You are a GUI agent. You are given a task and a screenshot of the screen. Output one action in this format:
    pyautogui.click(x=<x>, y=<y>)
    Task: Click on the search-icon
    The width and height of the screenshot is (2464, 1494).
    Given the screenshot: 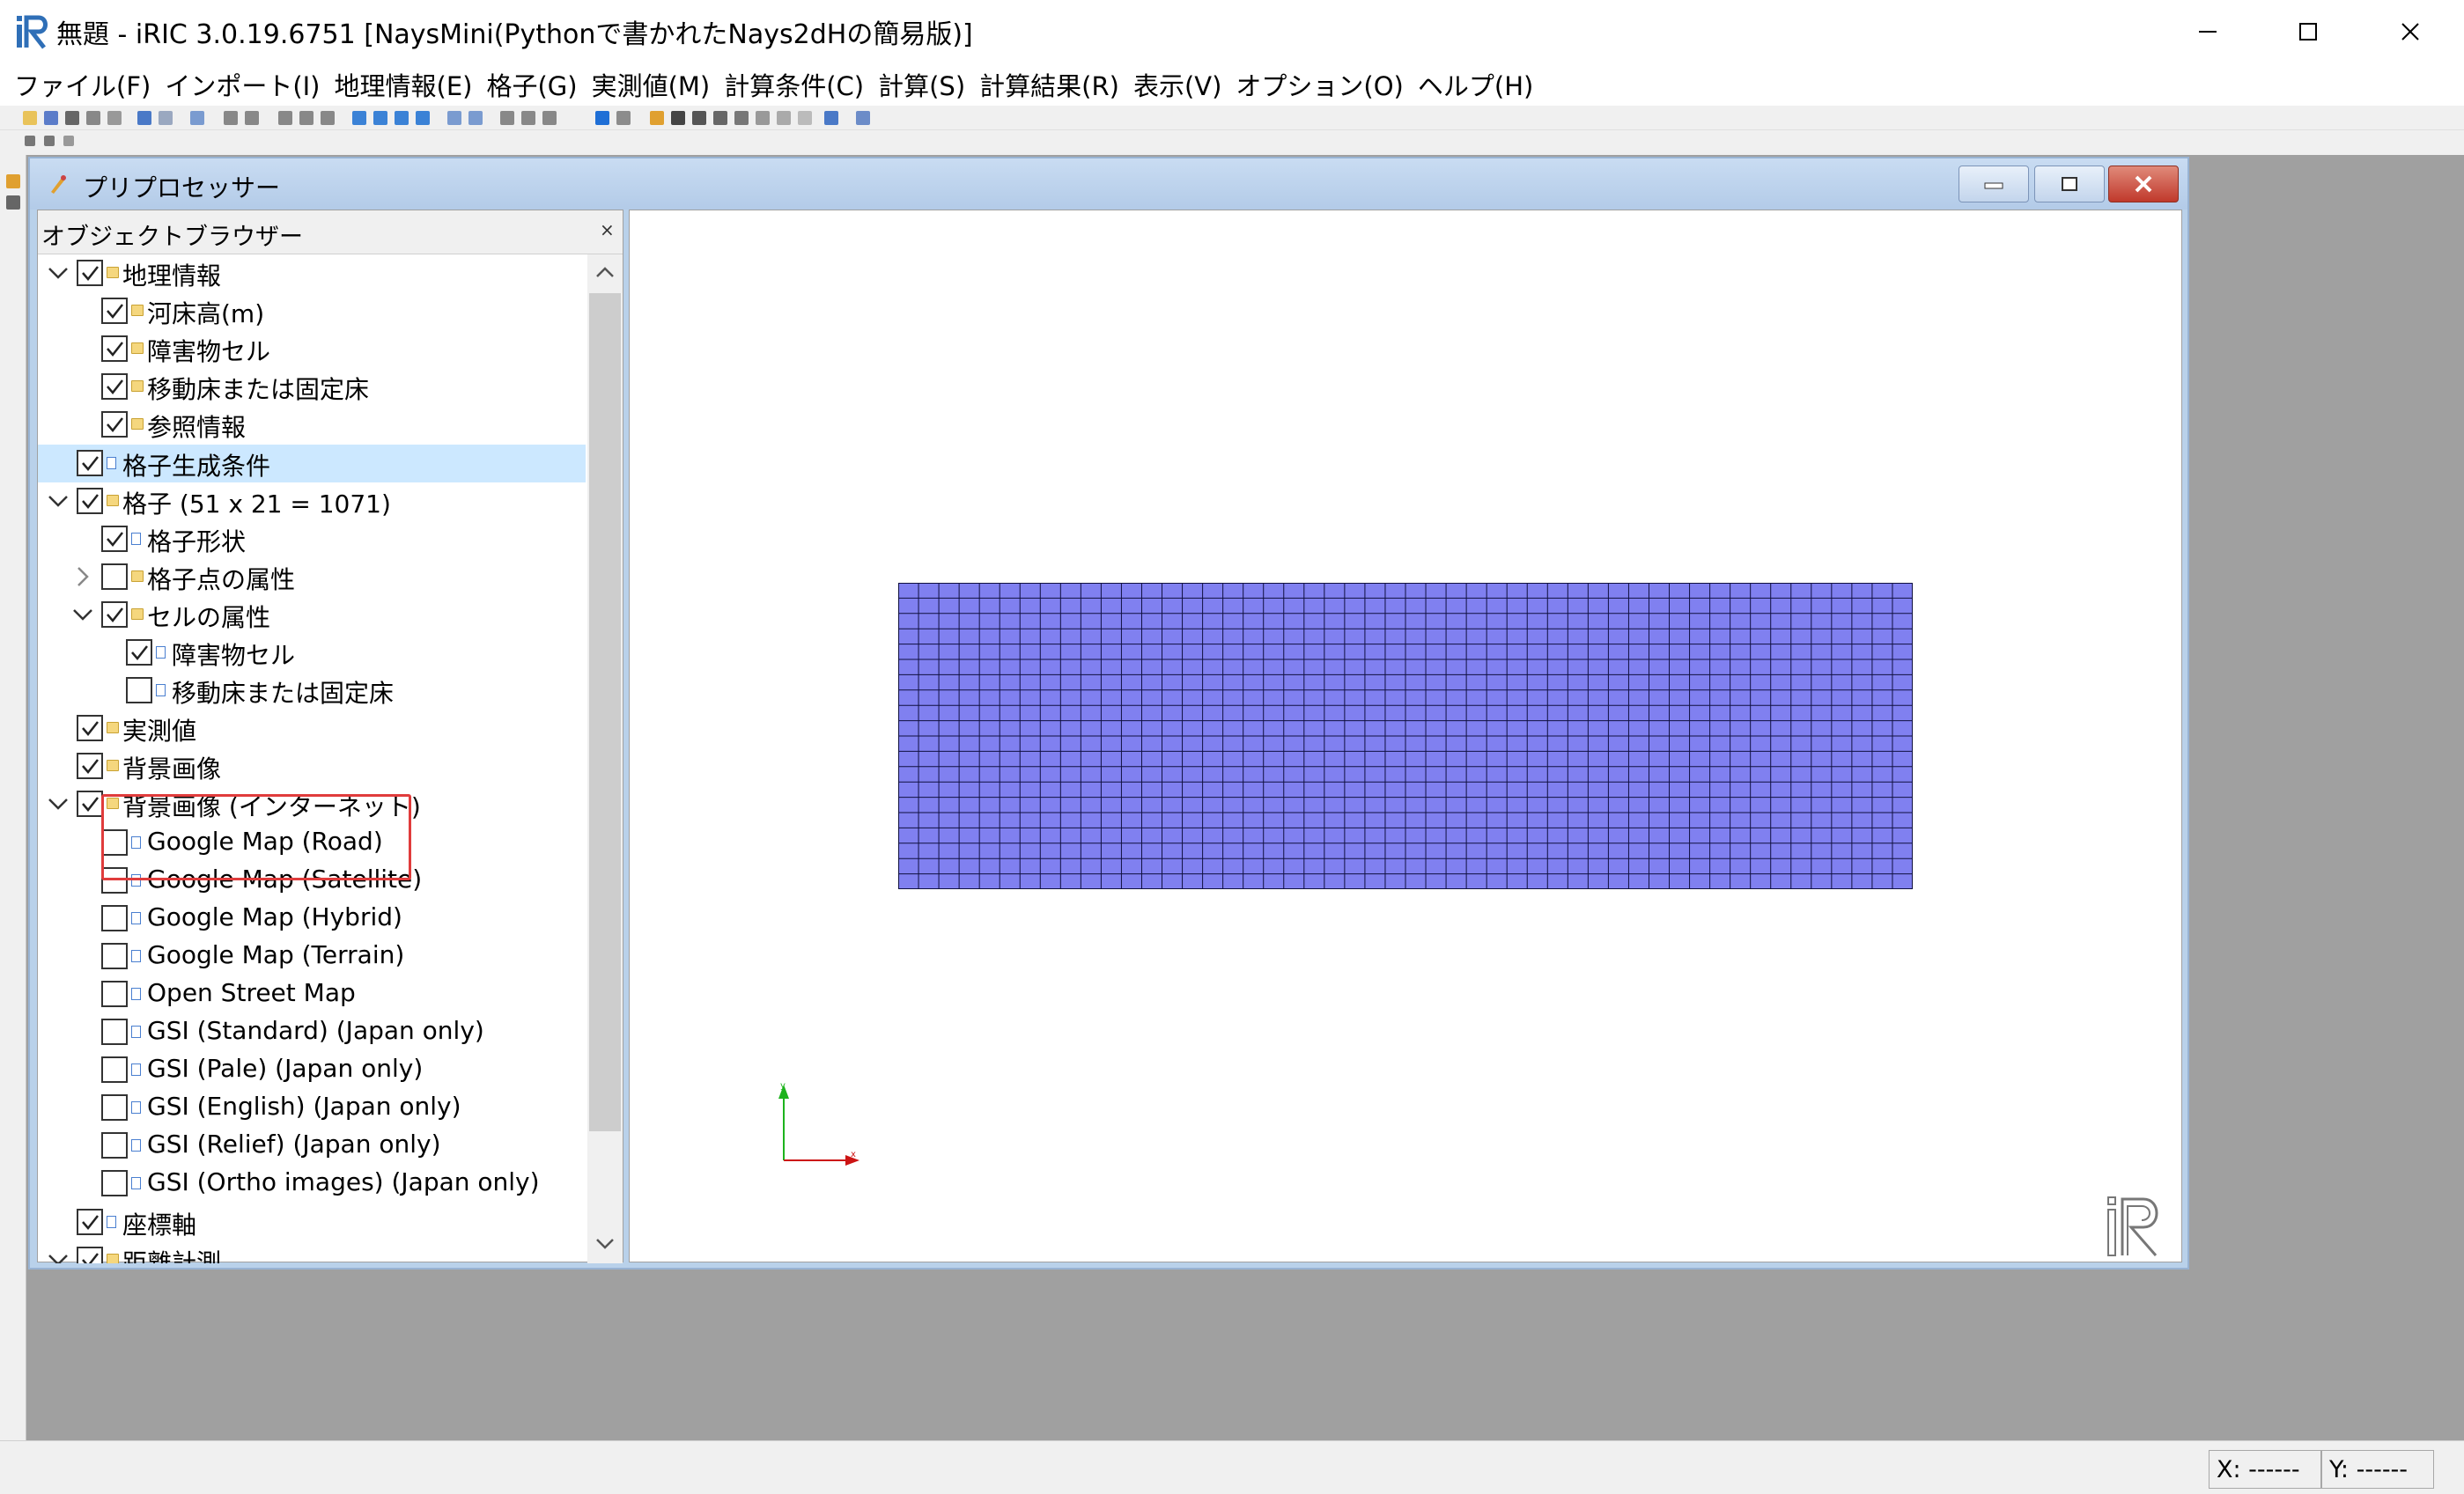 What is the action you would take?
    pyautogui.click(x=197, y=118)
    